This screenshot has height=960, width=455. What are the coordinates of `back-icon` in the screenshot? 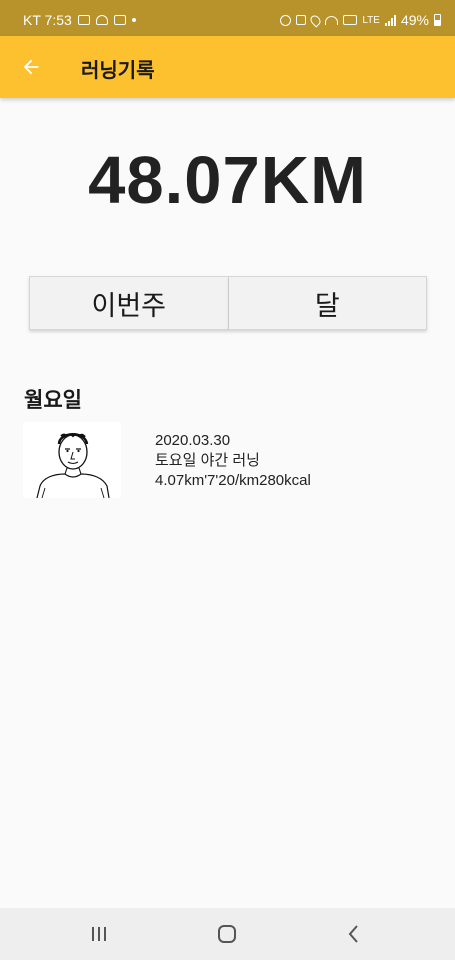 It's located at (353, 934).